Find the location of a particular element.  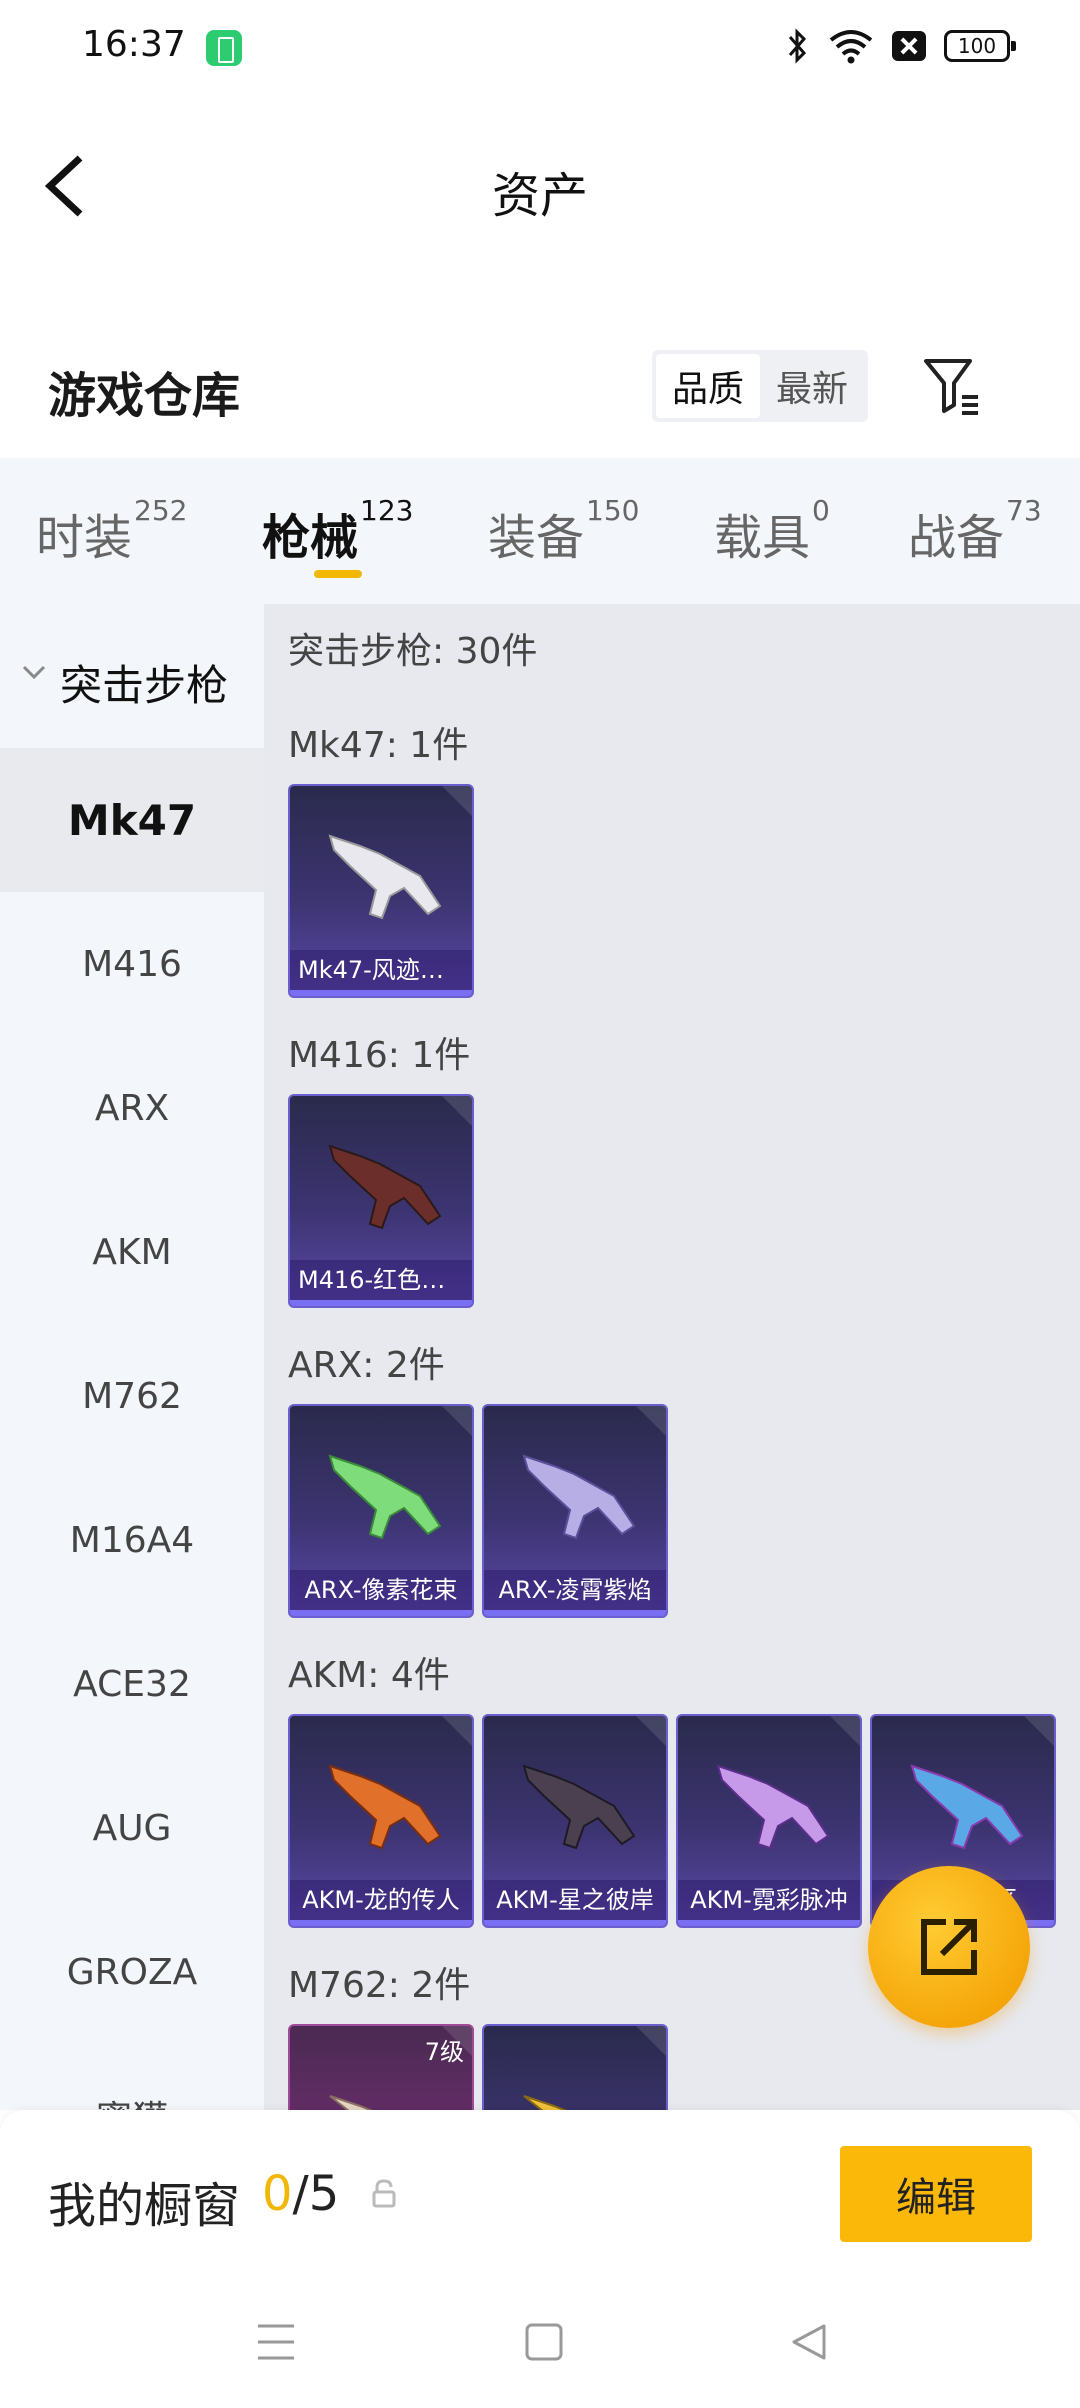

header: 资产 is located at coordinates (540, 180).